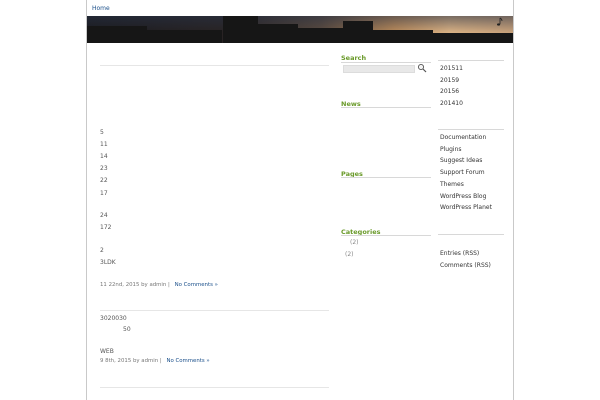 The height and width of the screenshot is (400, 600). Describe the element at coordinates (104, 215) in the screenshot. I see `post-line: 24` at that location.